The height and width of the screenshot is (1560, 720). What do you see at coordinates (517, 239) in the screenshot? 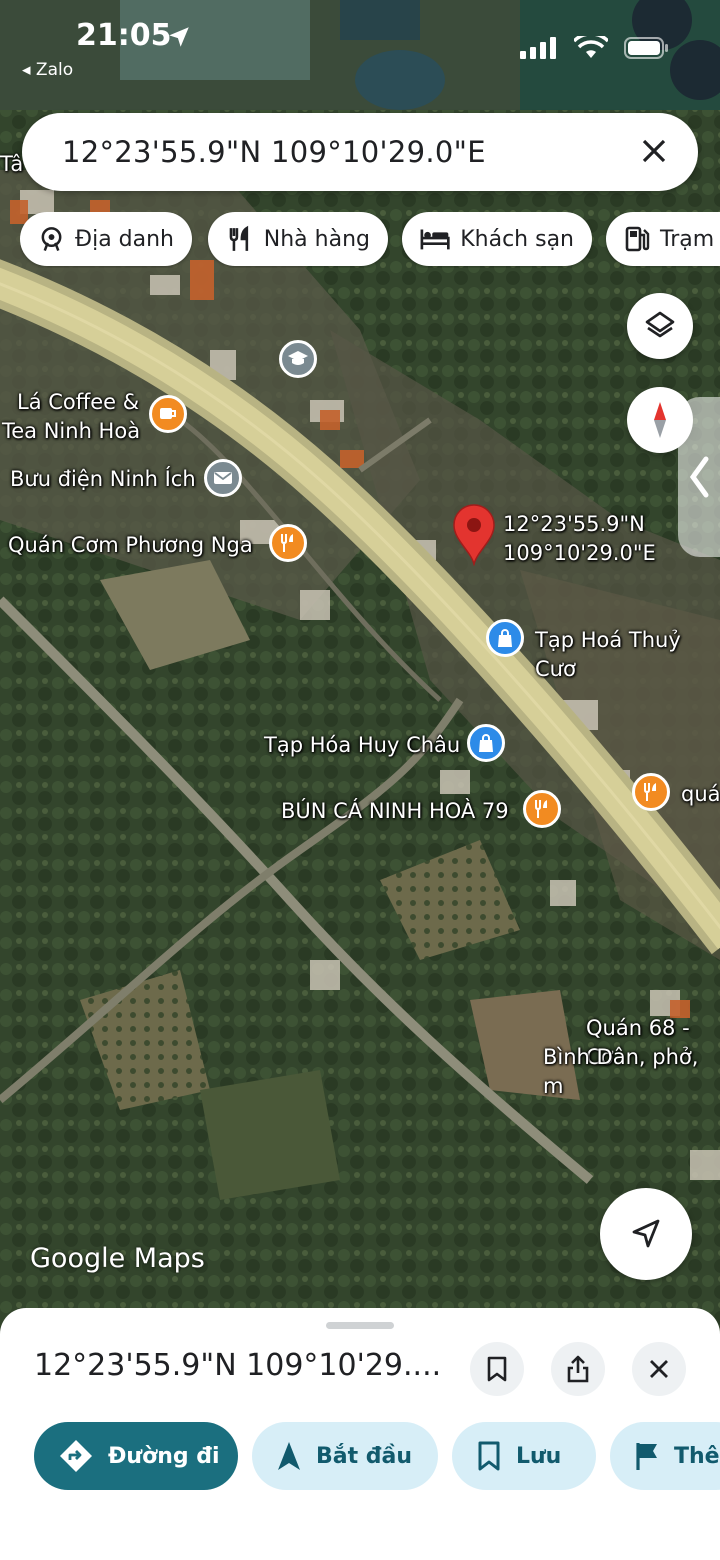
I see `chip-label: Khách sạn` at bounding box center [517, 239].